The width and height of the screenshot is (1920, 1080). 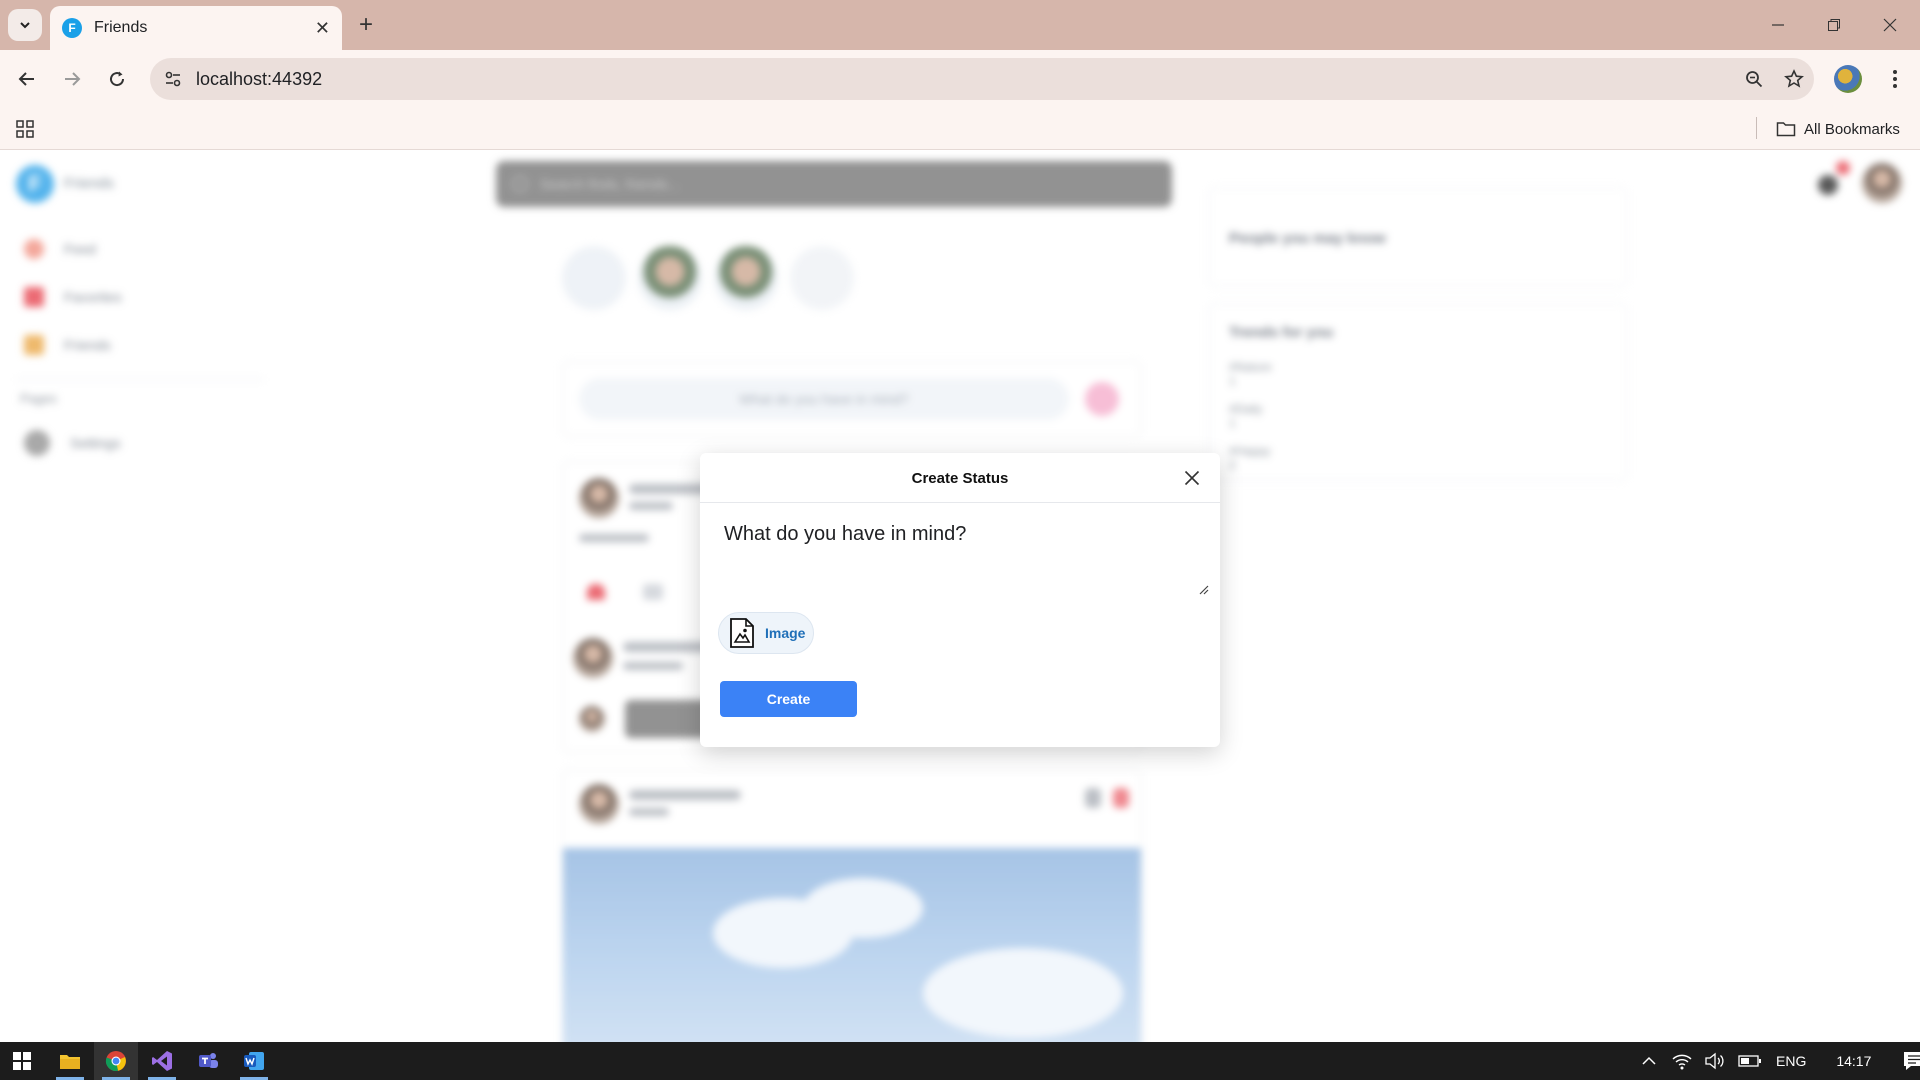 I want to click on modal-title: Create Status, so click(x=960, y=478).